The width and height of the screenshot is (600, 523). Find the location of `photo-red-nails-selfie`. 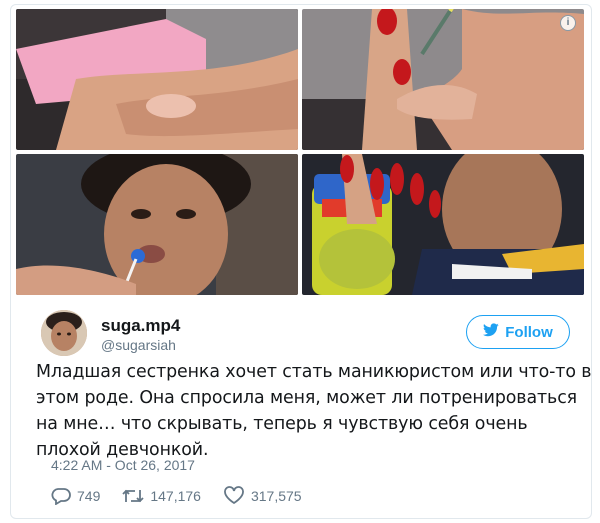

photo-red-nails-selfie is located at coordinates (443, 224).